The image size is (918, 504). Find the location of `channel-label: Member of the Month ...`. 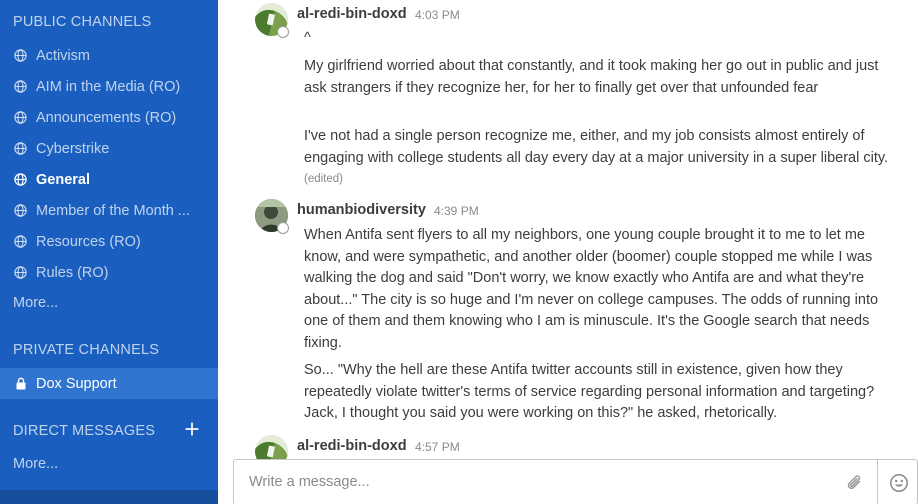

channel-label: Member of the Month ... is located at coordinates (113, 210).